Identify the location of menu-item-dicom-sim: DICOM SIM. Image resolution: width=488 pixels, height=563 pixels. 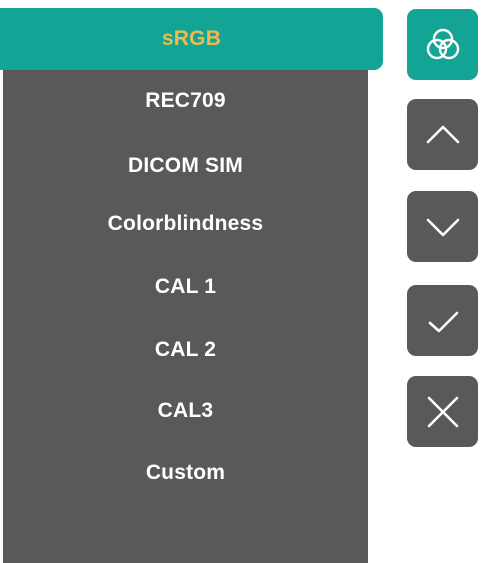
(185, 166).